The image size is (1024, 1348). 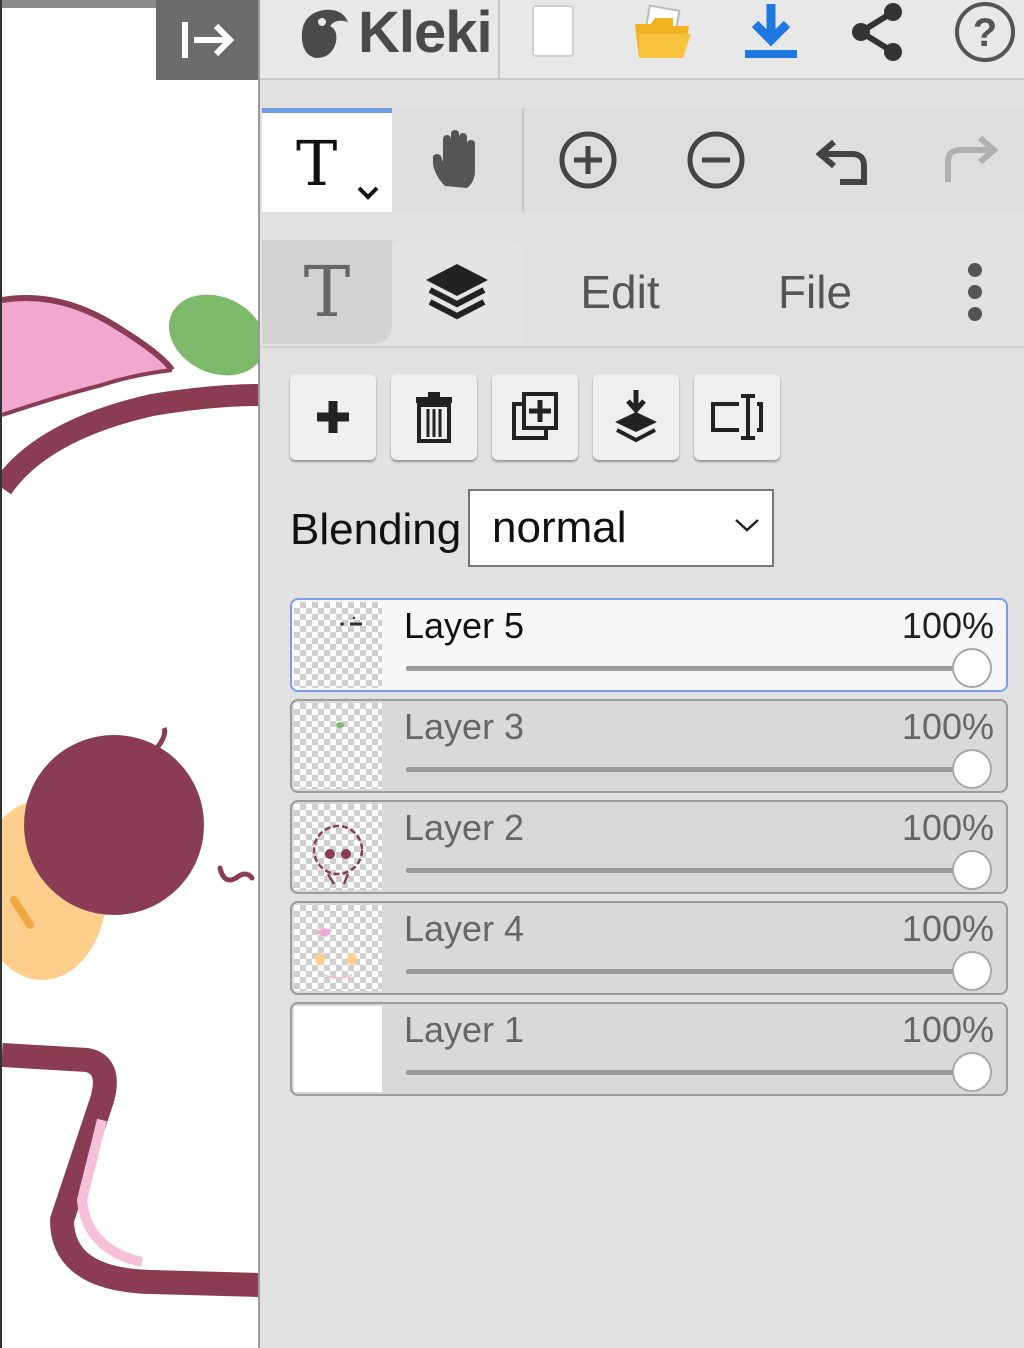 What do you see at coordinates (464, 625) in the screenshot?
I see `layer-name: Layer 5` at bounding box center [464, 625].